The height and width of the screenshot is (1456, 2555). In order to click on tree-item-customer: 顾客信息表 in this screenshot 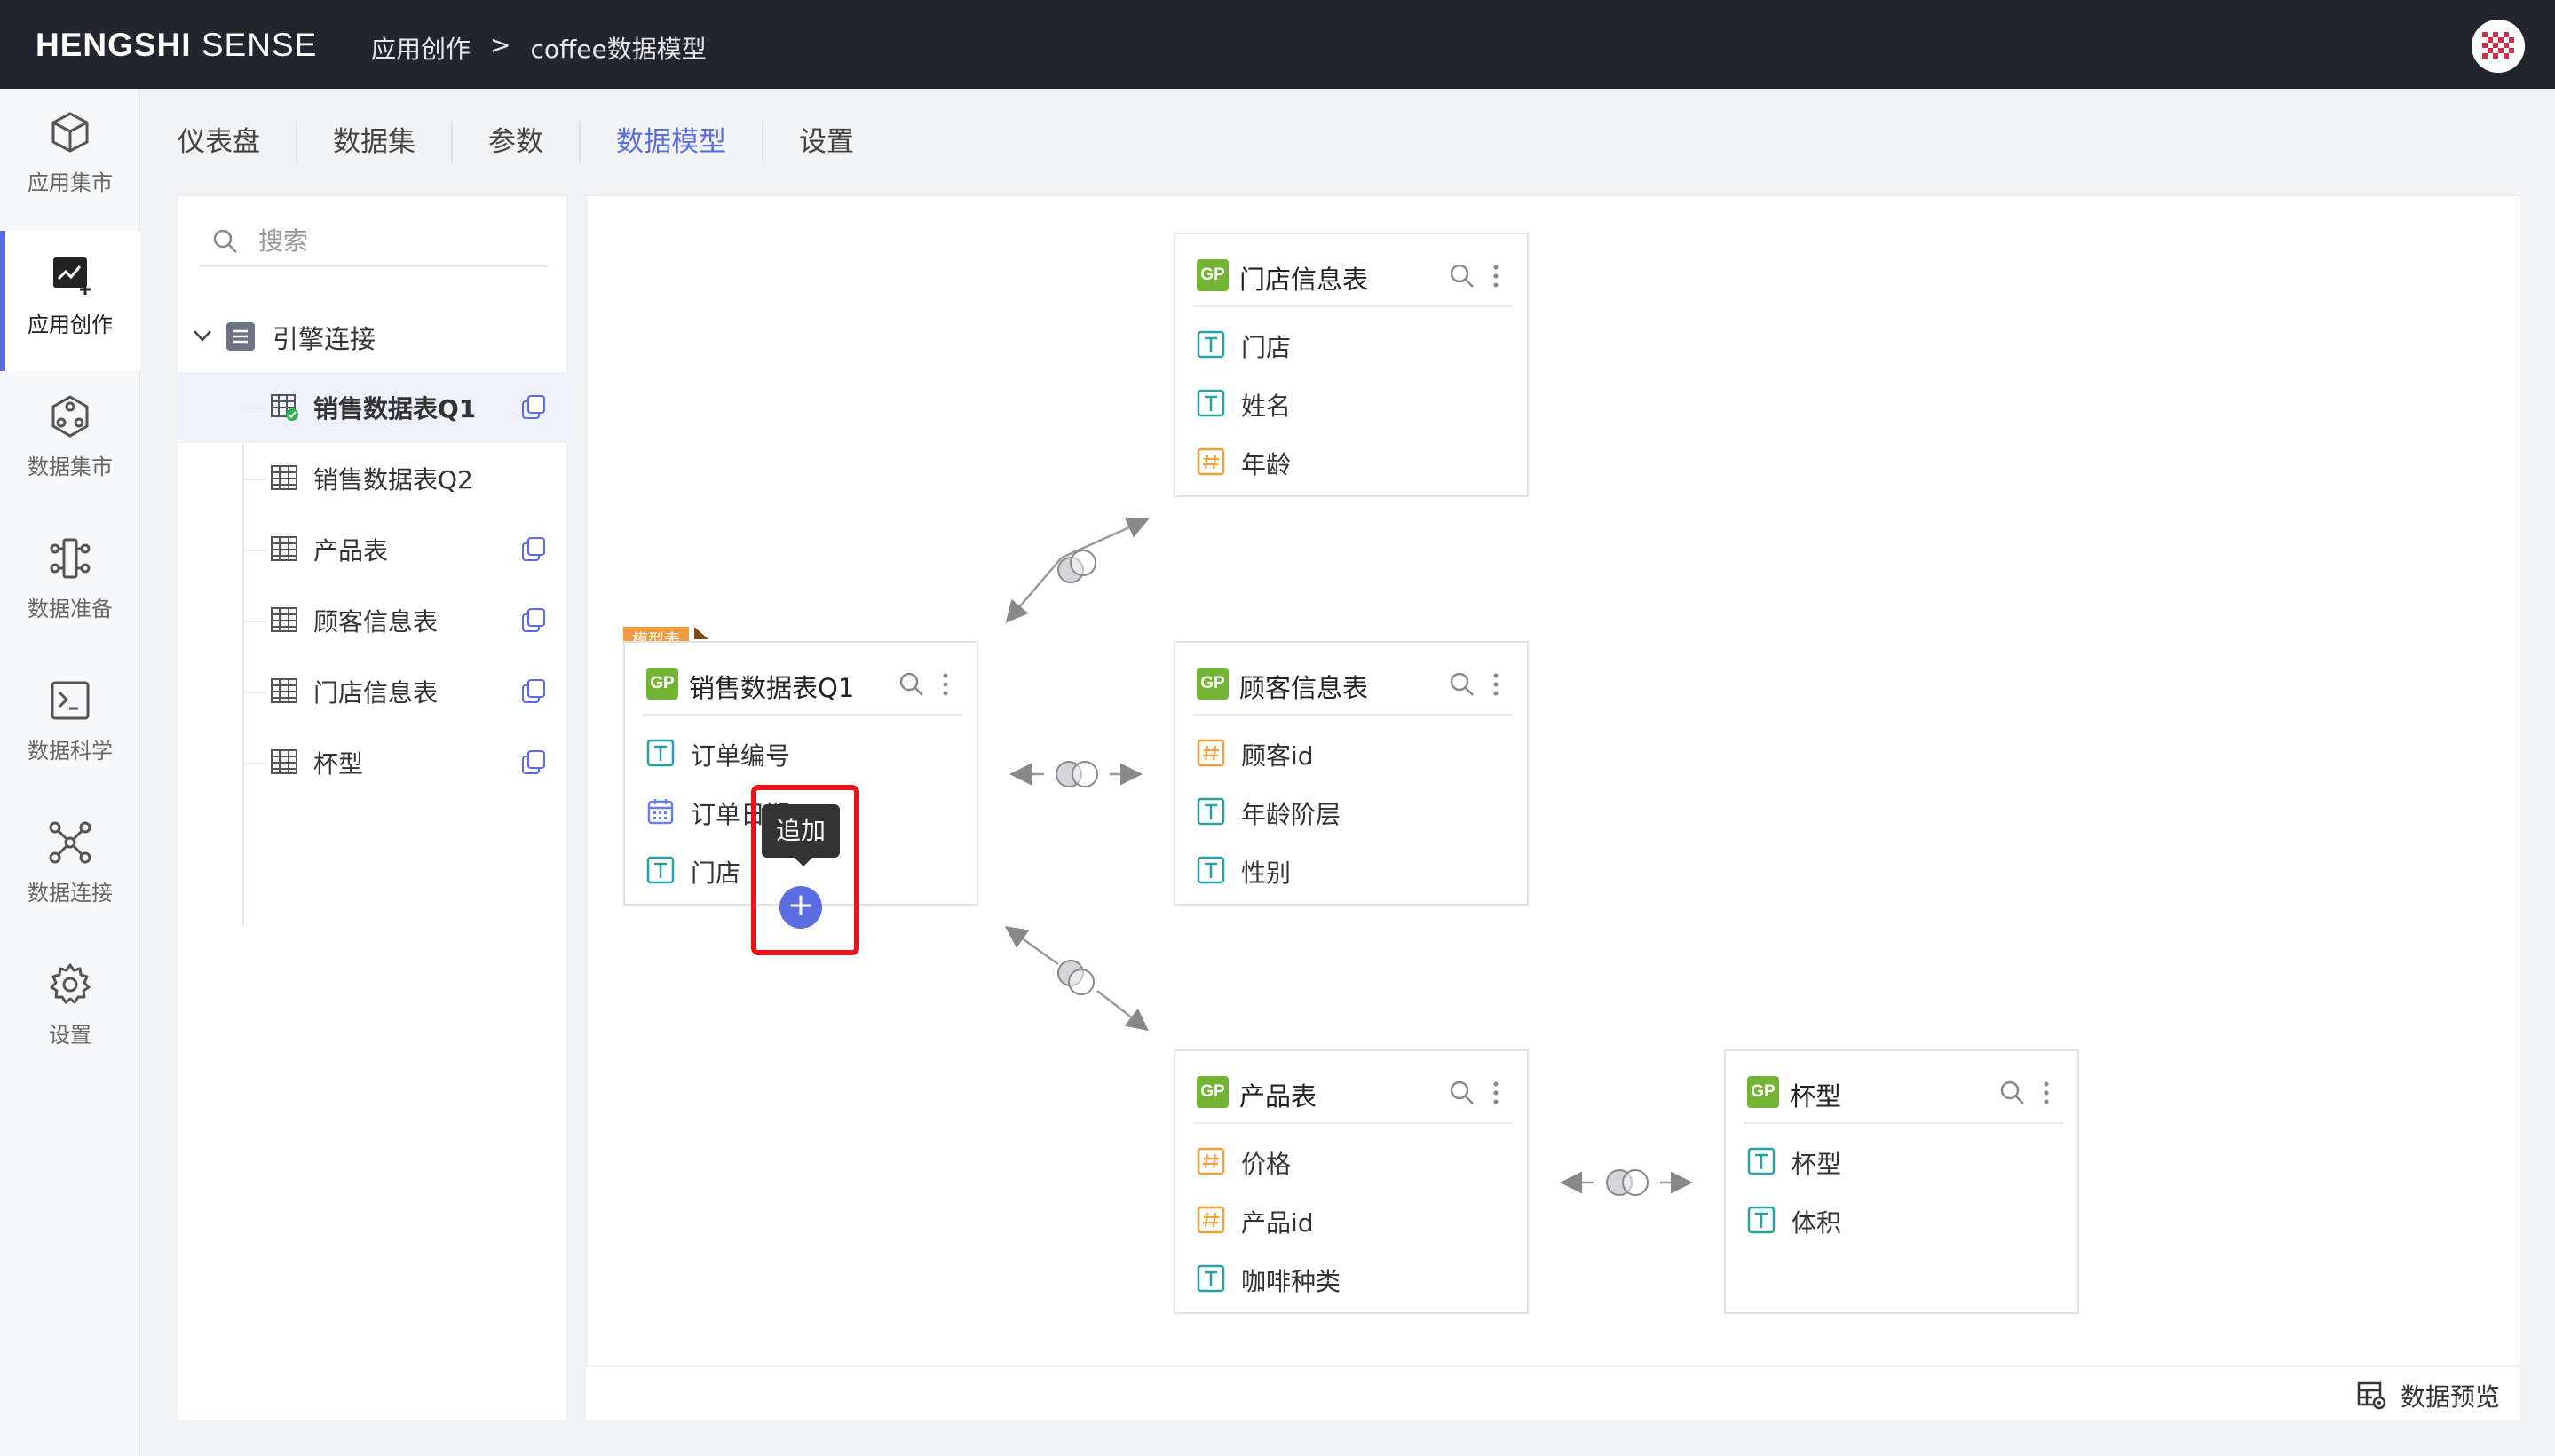, I will do `click(373, 620)`.